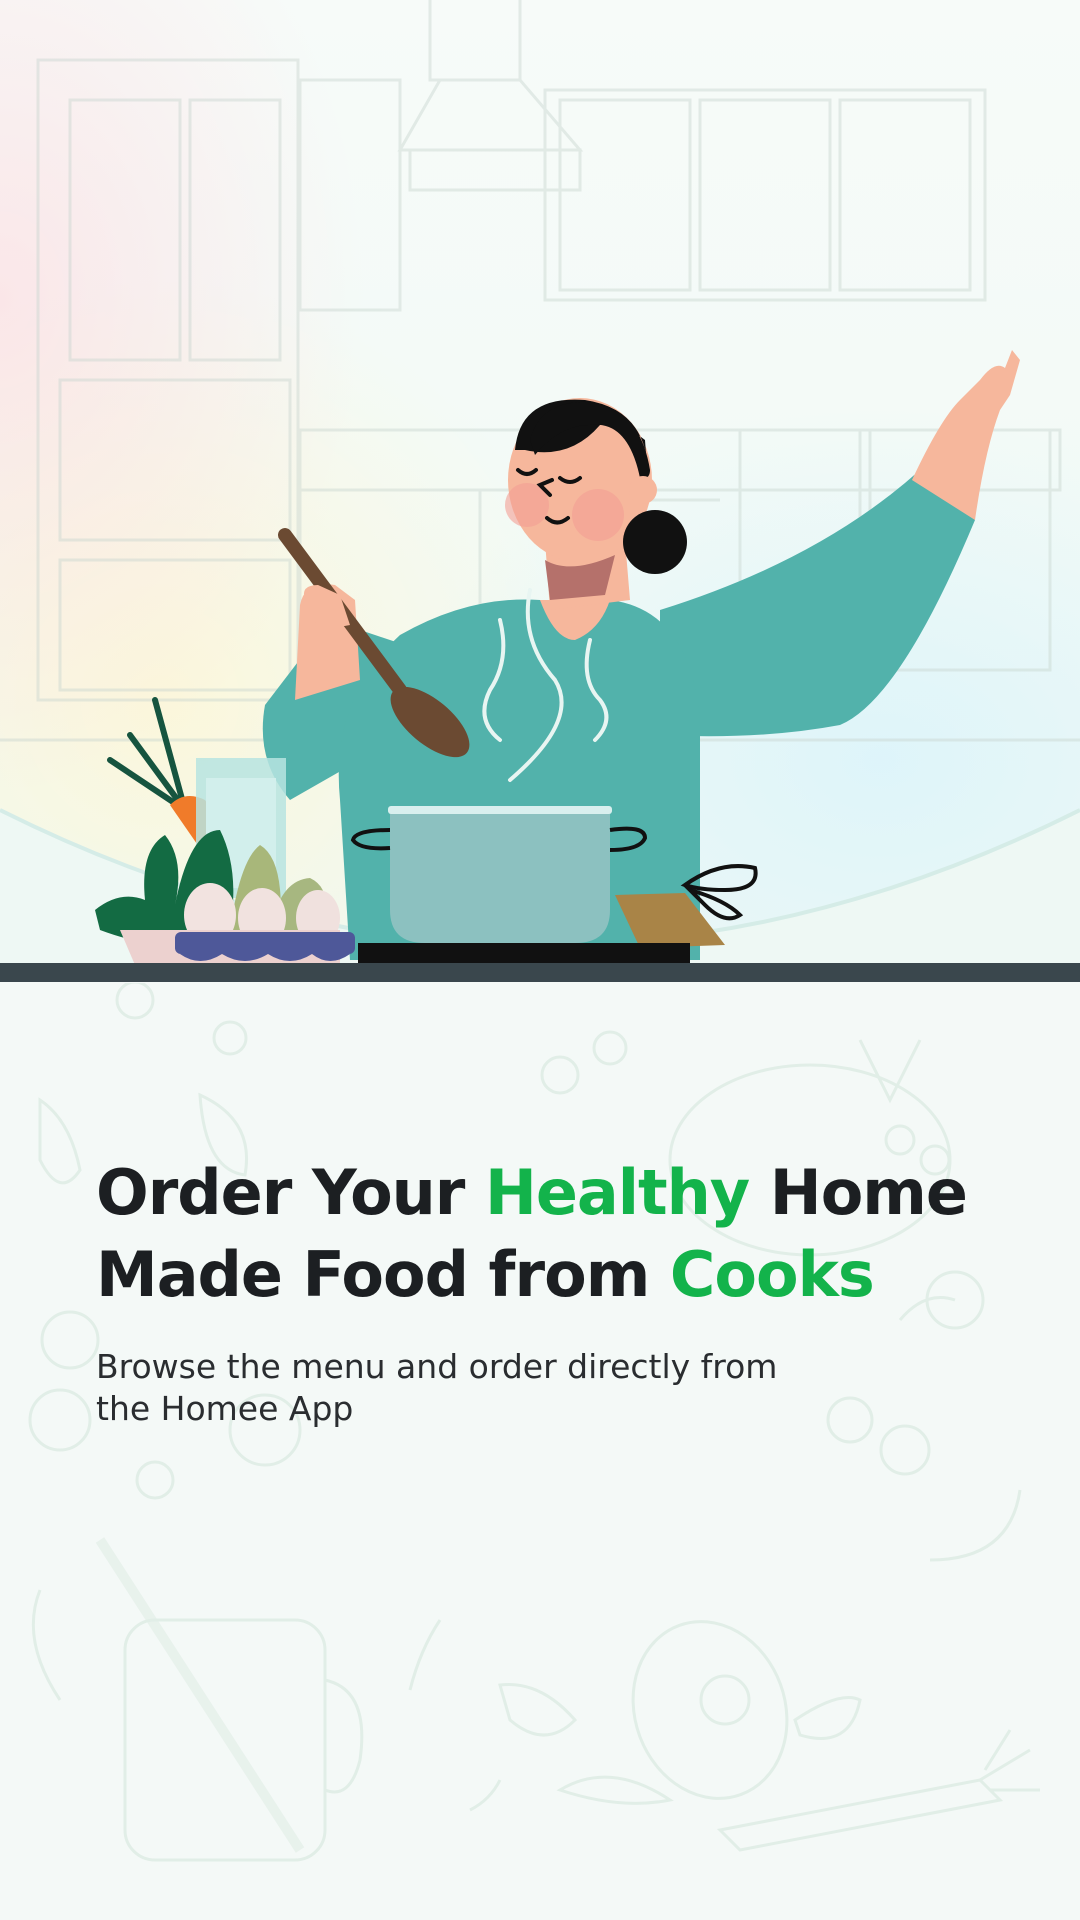 This screenshot has width=1080, height=1920. Describe the element at coordinates (437, 1366) in the screenshot. I see `subtitle-line-1: Browse the menu and order directly from` at that location.